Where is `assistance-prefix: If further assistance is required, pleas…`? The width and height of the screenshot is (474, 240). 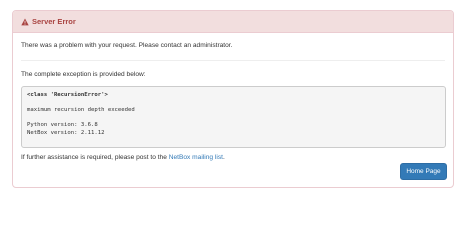 assistance-prefix: If further assistance is required, pleas… is located at coordinates (95, 157).